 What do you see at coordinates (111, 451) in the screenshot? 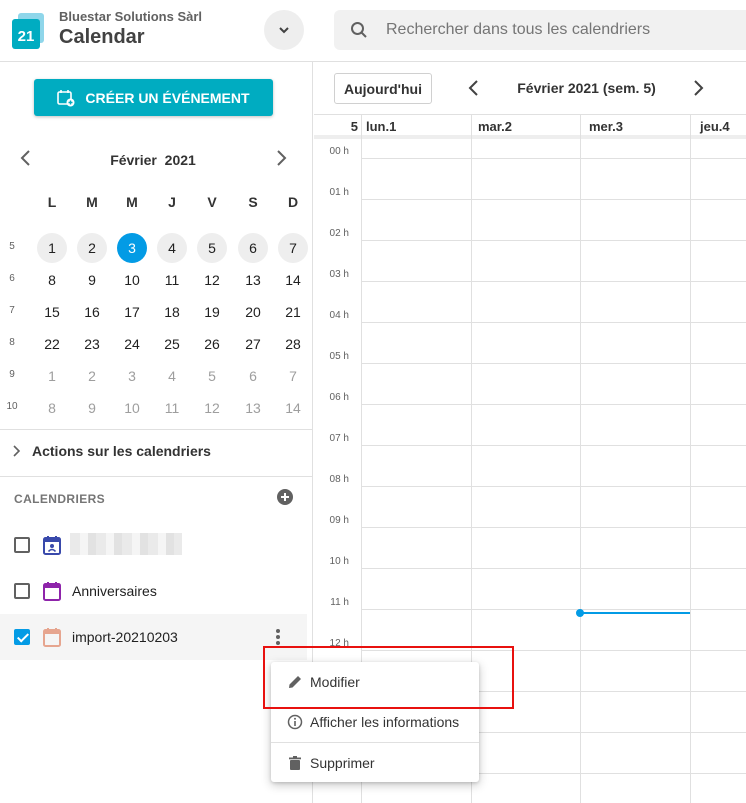
I see `calendar-actions-toggle: Actions sur les calendriers` at bounding box center [111, 451].